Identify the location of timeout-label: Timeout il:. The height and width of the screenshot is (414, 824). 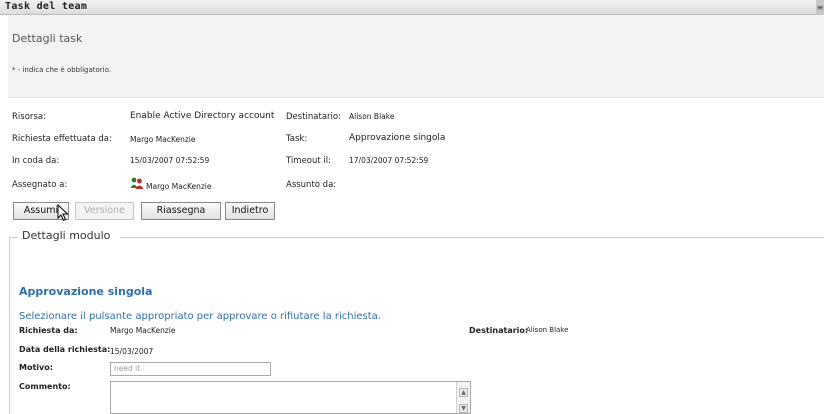
(309, 161).